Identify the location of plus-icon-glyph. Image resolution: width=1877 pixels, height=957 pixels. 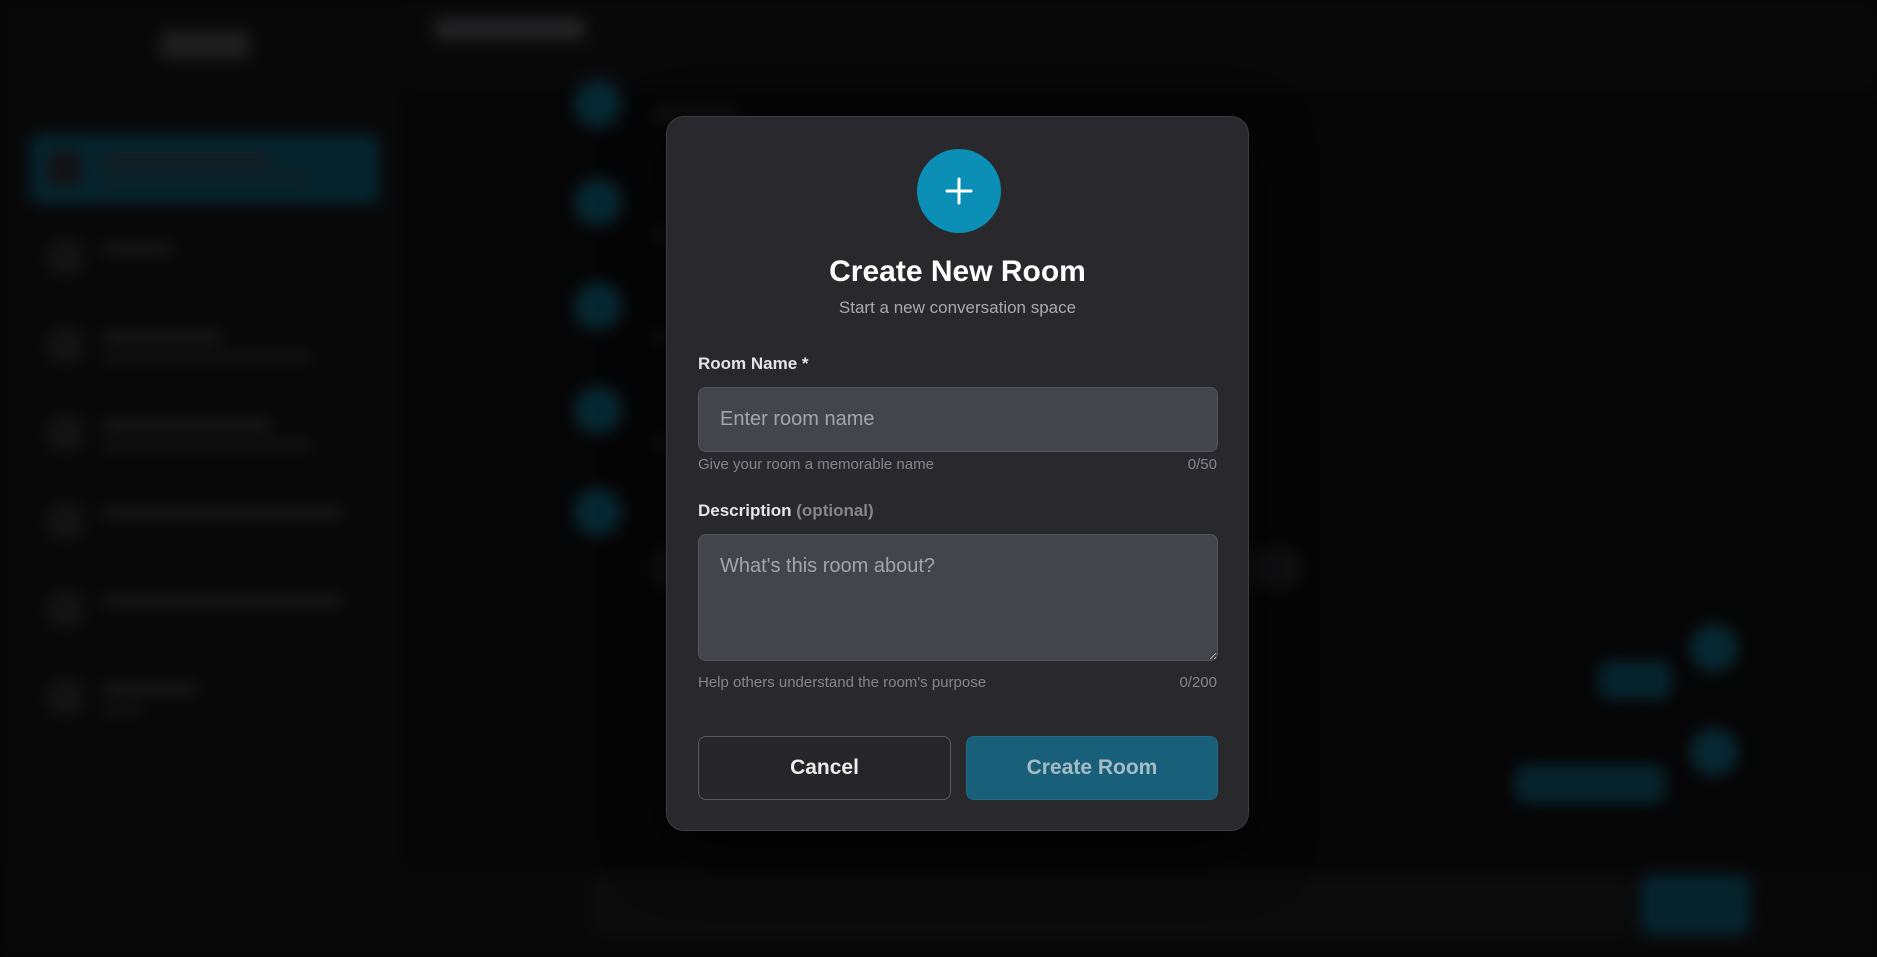
(959, 191).